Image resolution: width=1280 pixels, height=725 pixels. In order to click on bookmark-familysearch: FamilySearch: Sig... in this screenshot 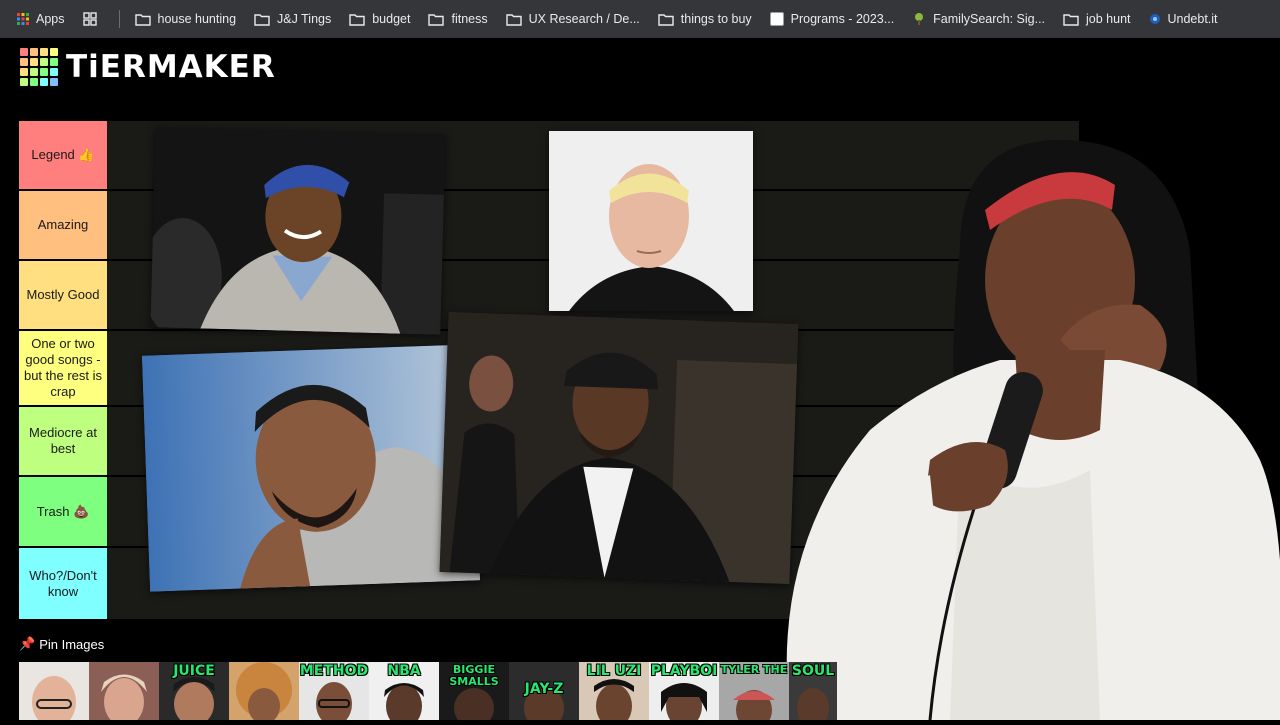, I will do `click(978, 19)`.